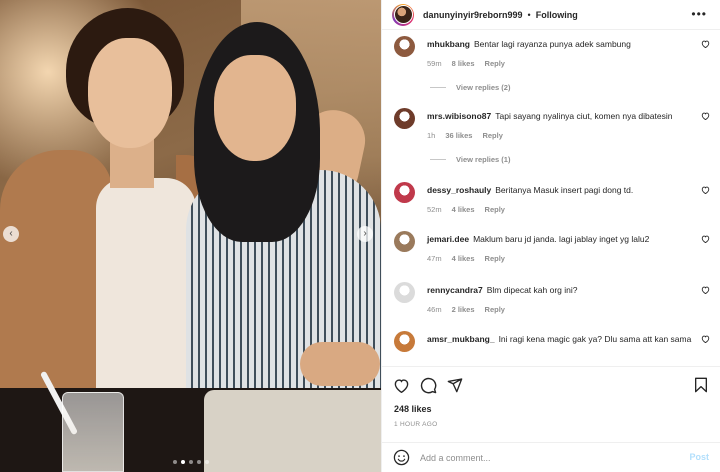  I want to click on comment-age: 46m, so click(434, 309).